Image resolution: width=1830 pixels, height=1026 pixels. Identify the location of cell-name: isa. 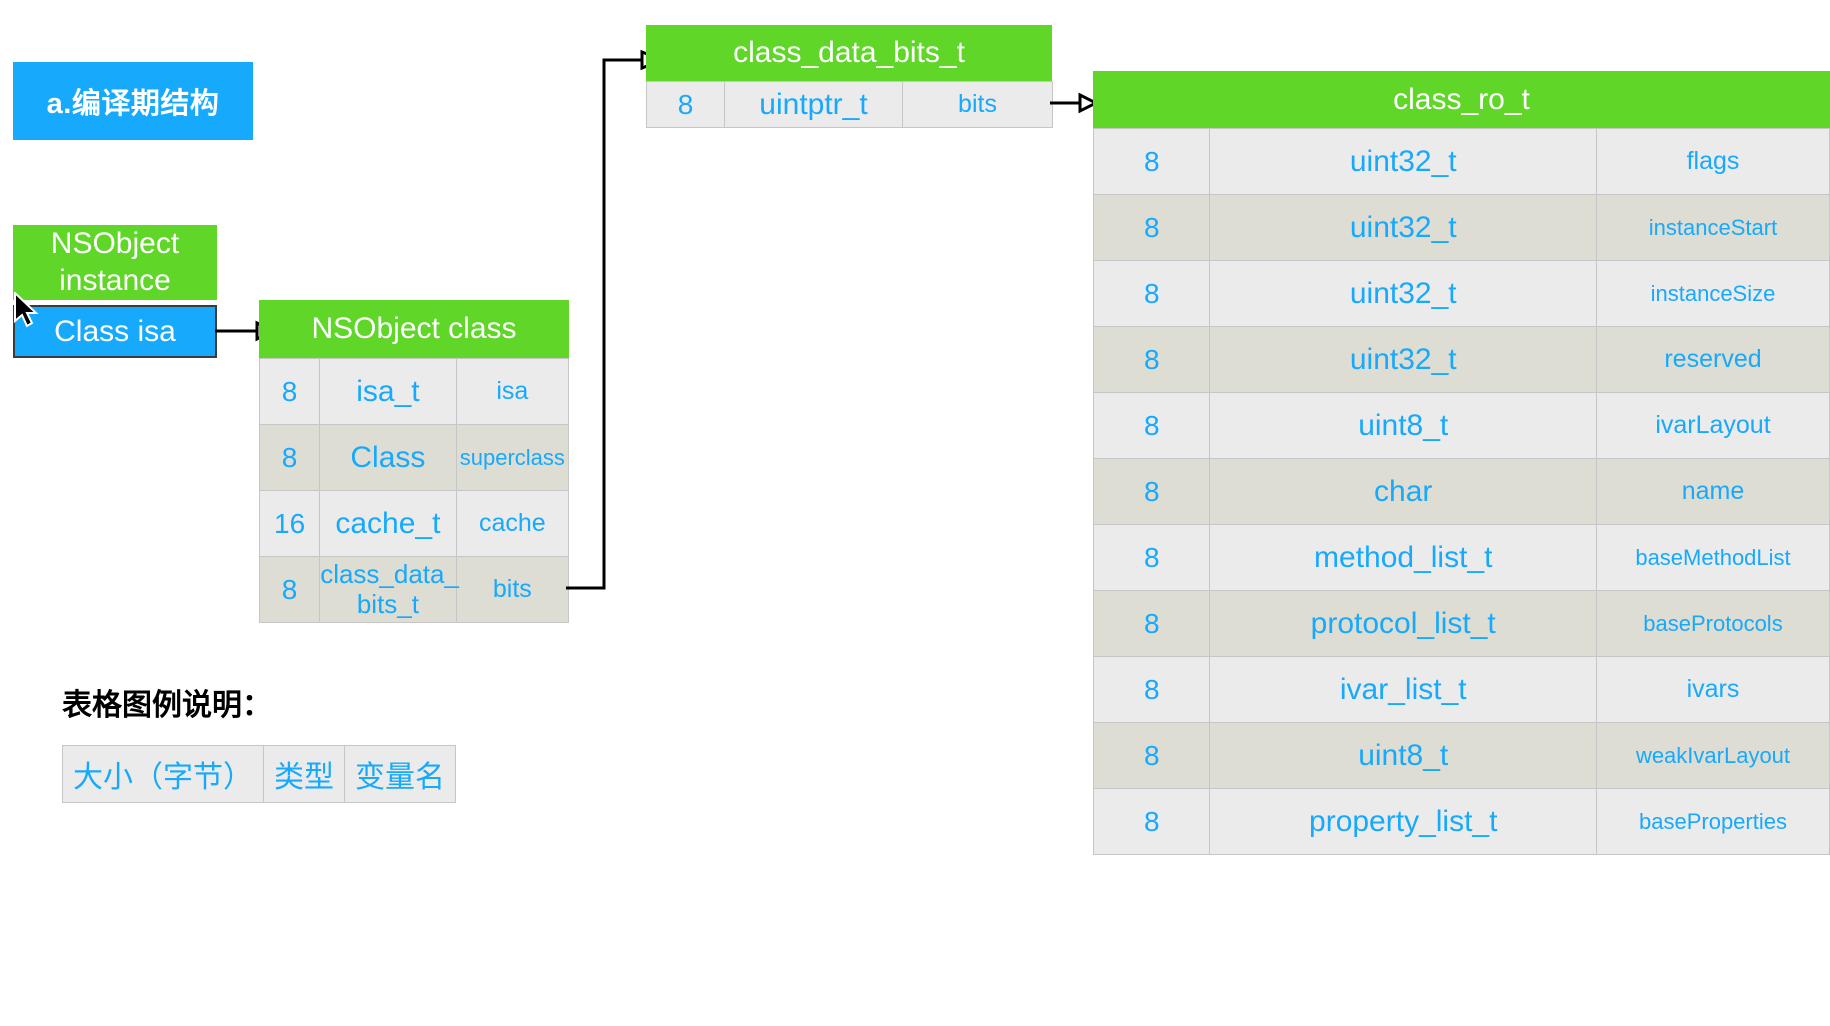
(512, 391).